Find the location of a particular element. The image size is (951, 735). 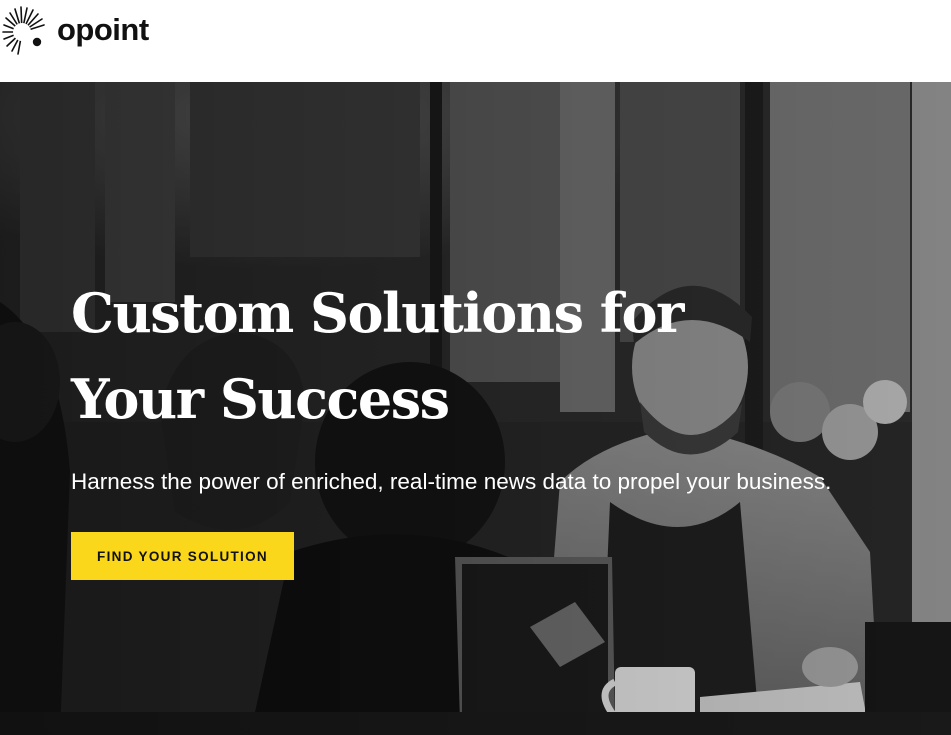

brand-name: opoint is located at coordinates (103, 29).